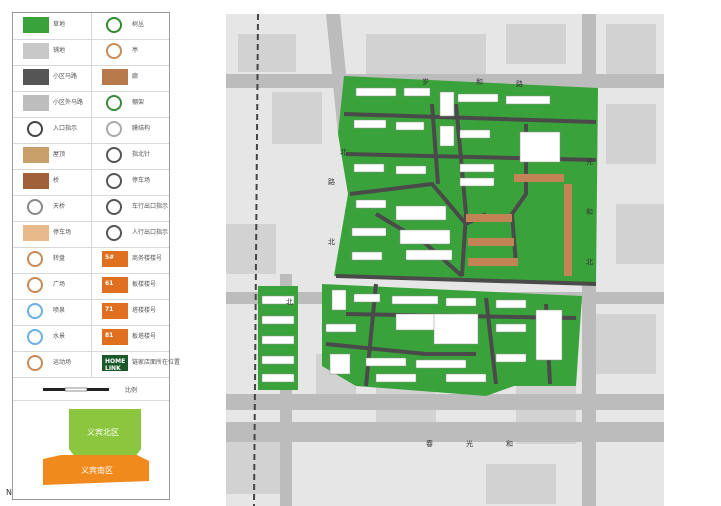 This screenshot has height=506, width=721. I want to click on legend-row: 水景 81 板塔楼号, so click(91, 338).